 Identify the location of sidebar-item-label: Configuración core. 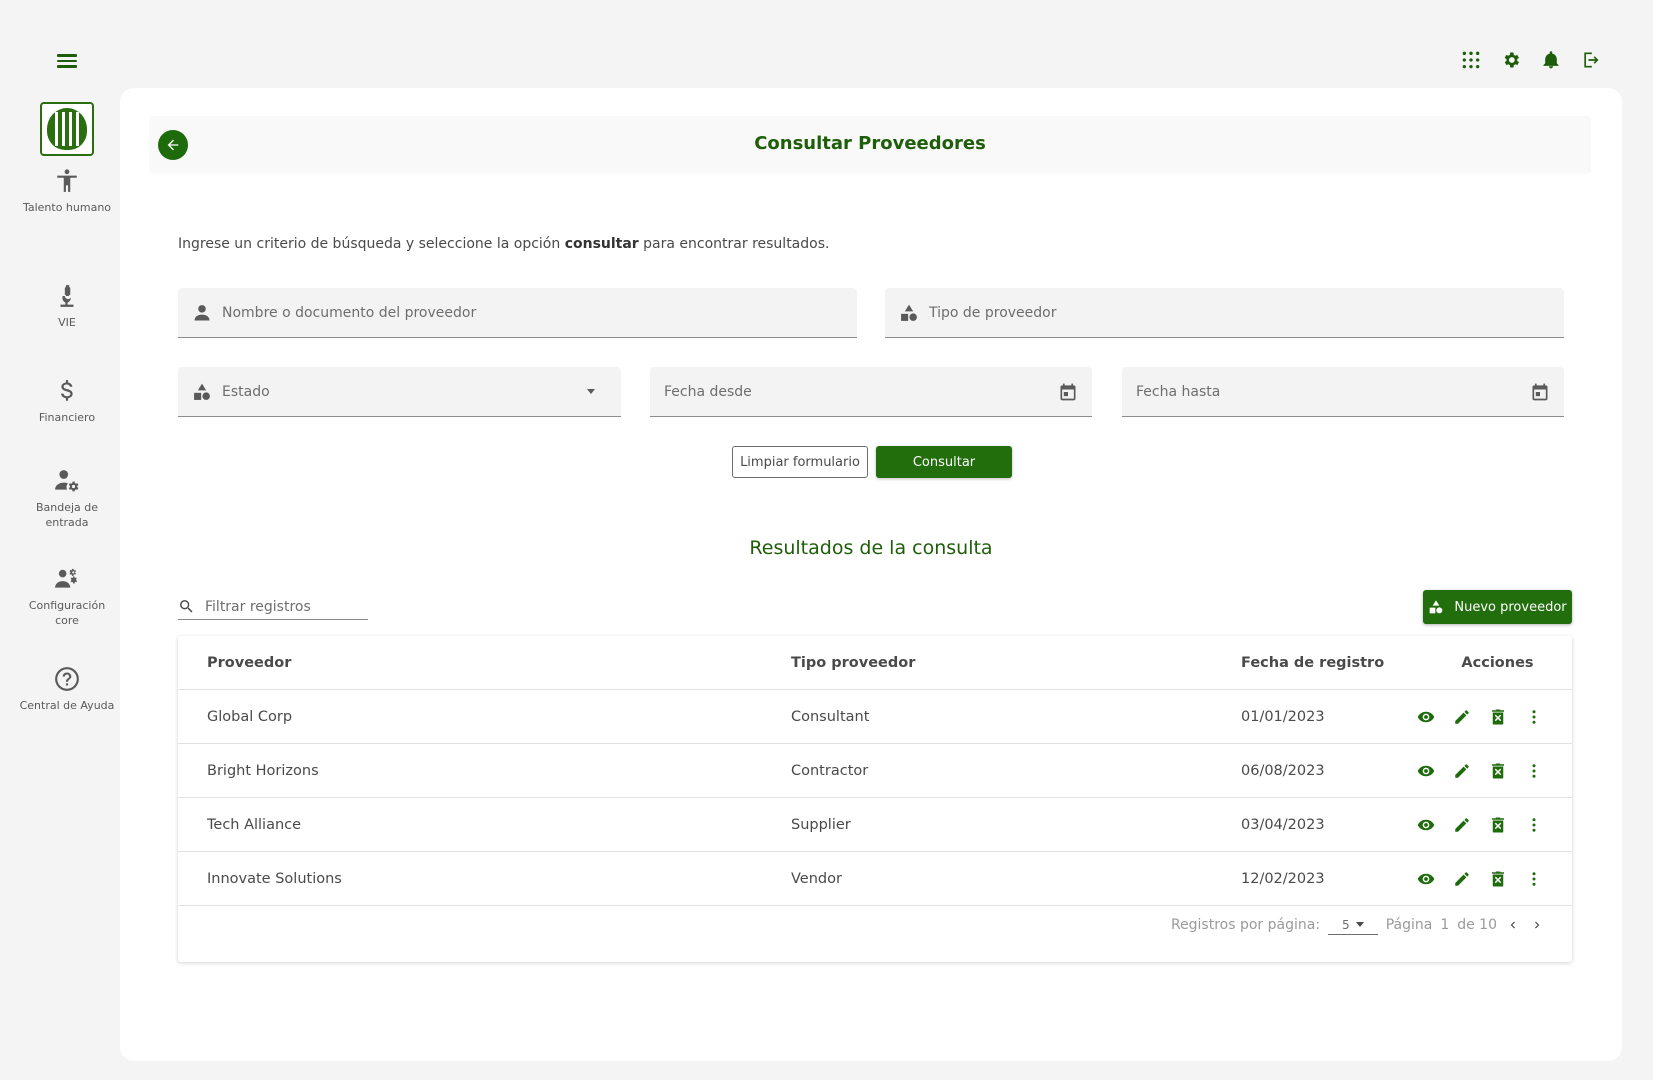
(67, 613).